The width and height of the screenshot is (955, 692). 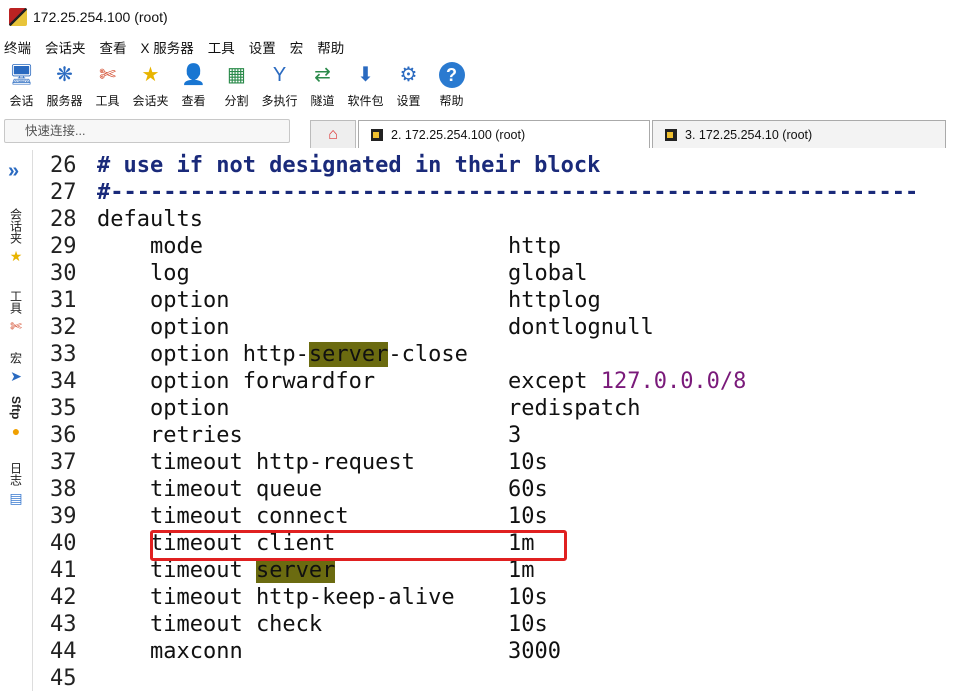 What do you see at coordinates (63, 651) in the screenshot?
I see `line-number: 44` at bounding box center [63, 651].